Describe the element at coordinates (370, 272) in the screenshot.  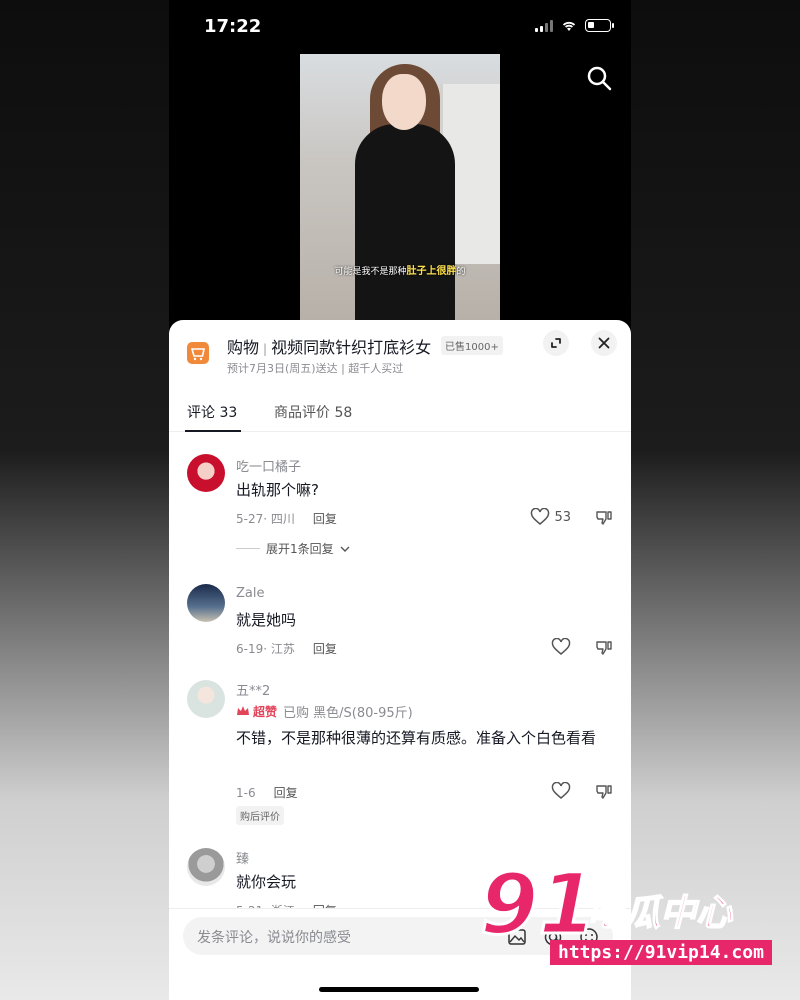
I see `subtitle-prefix: 可能是我不是那种` at that location.